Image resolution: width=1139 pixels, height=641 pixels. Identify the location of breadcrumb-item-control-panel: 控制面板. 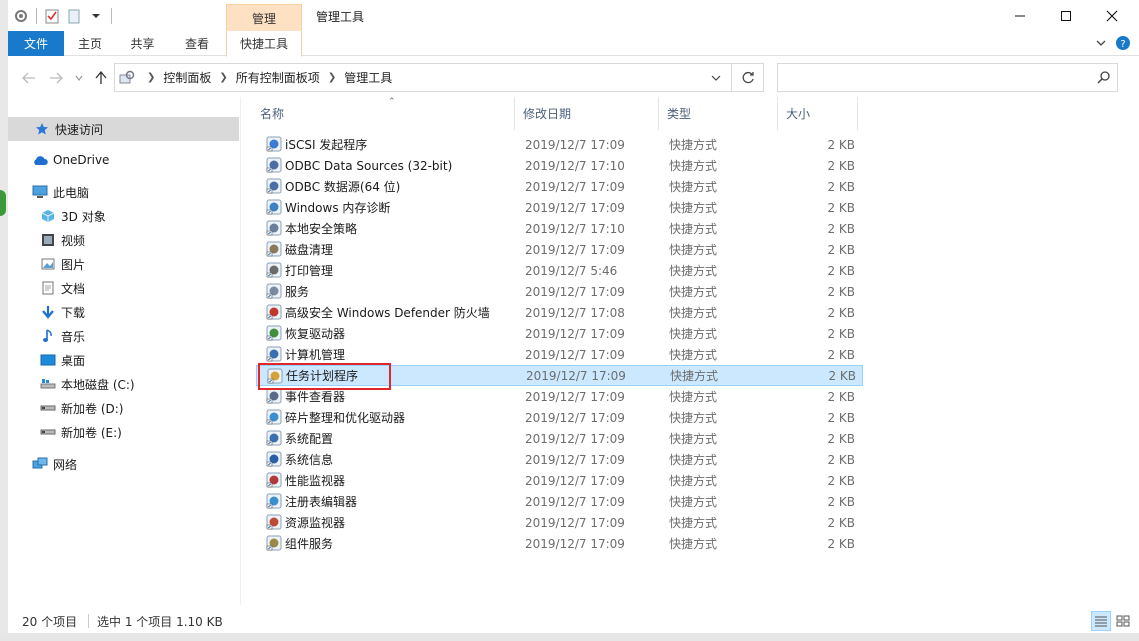
(187, 77).